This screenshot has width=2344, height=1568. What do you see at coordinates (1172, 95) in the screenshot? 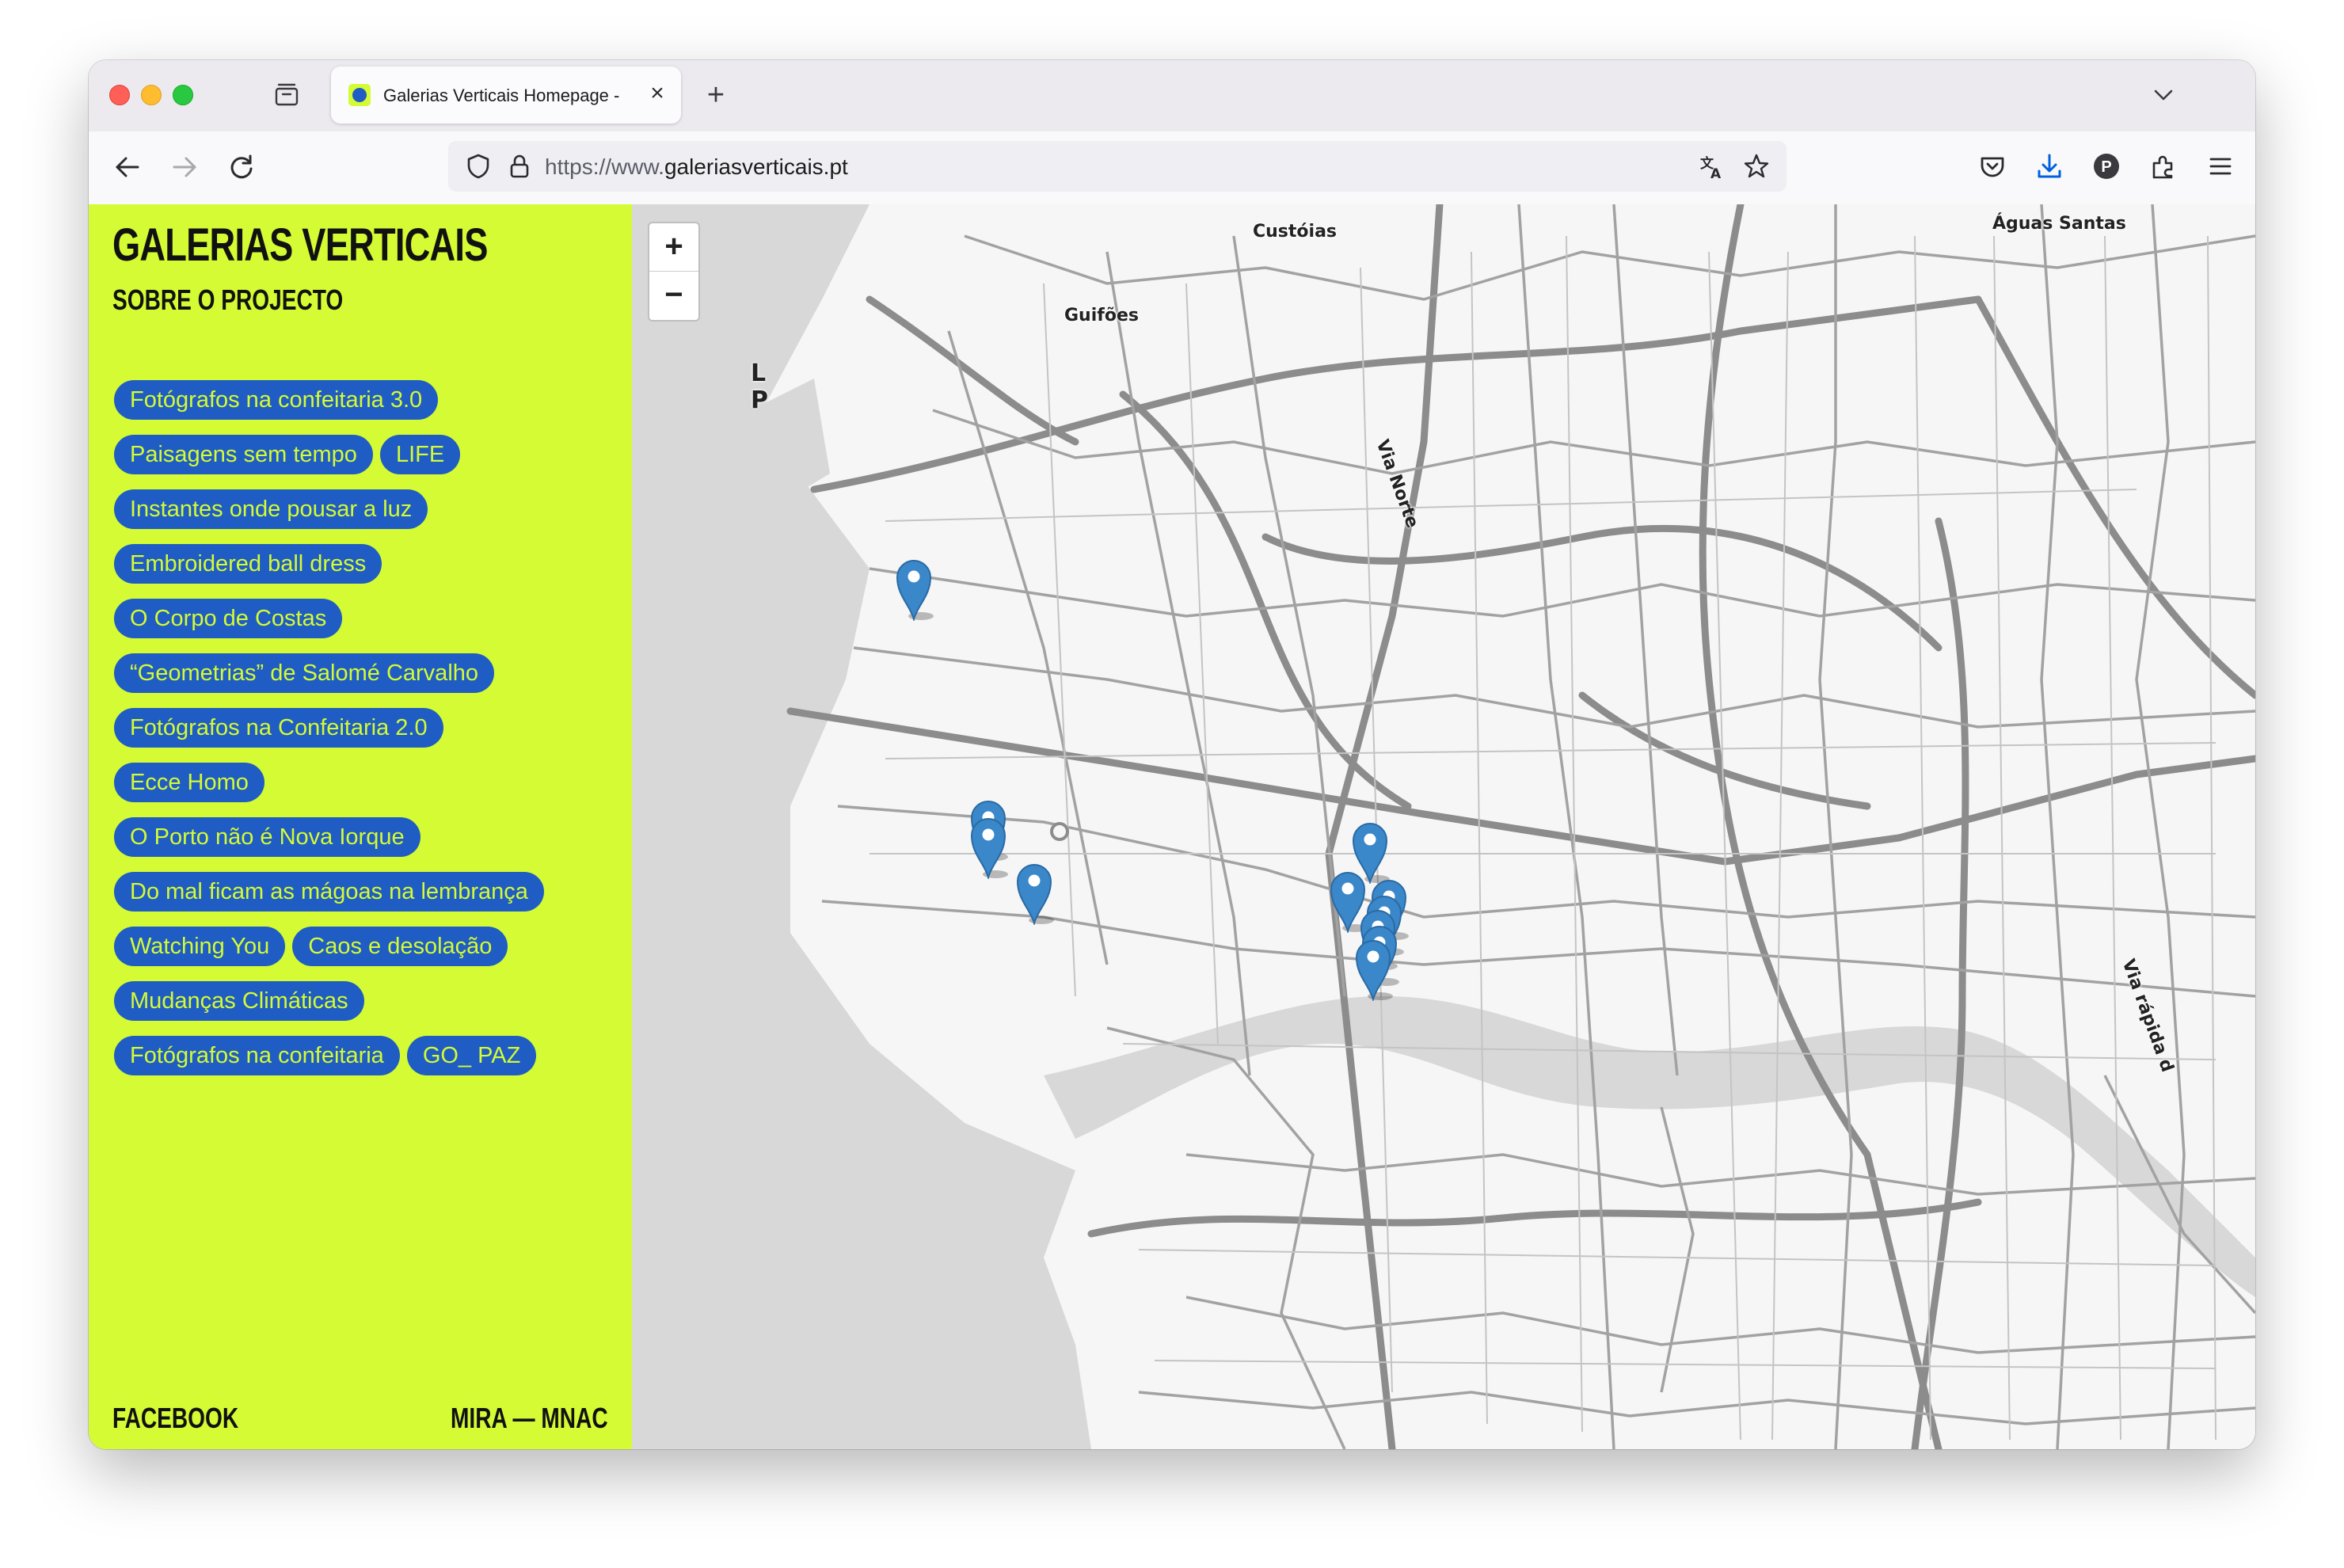
I see `tab-bar: Galerias Verticais Homepage - × +` at bounding box center [1172, 95].